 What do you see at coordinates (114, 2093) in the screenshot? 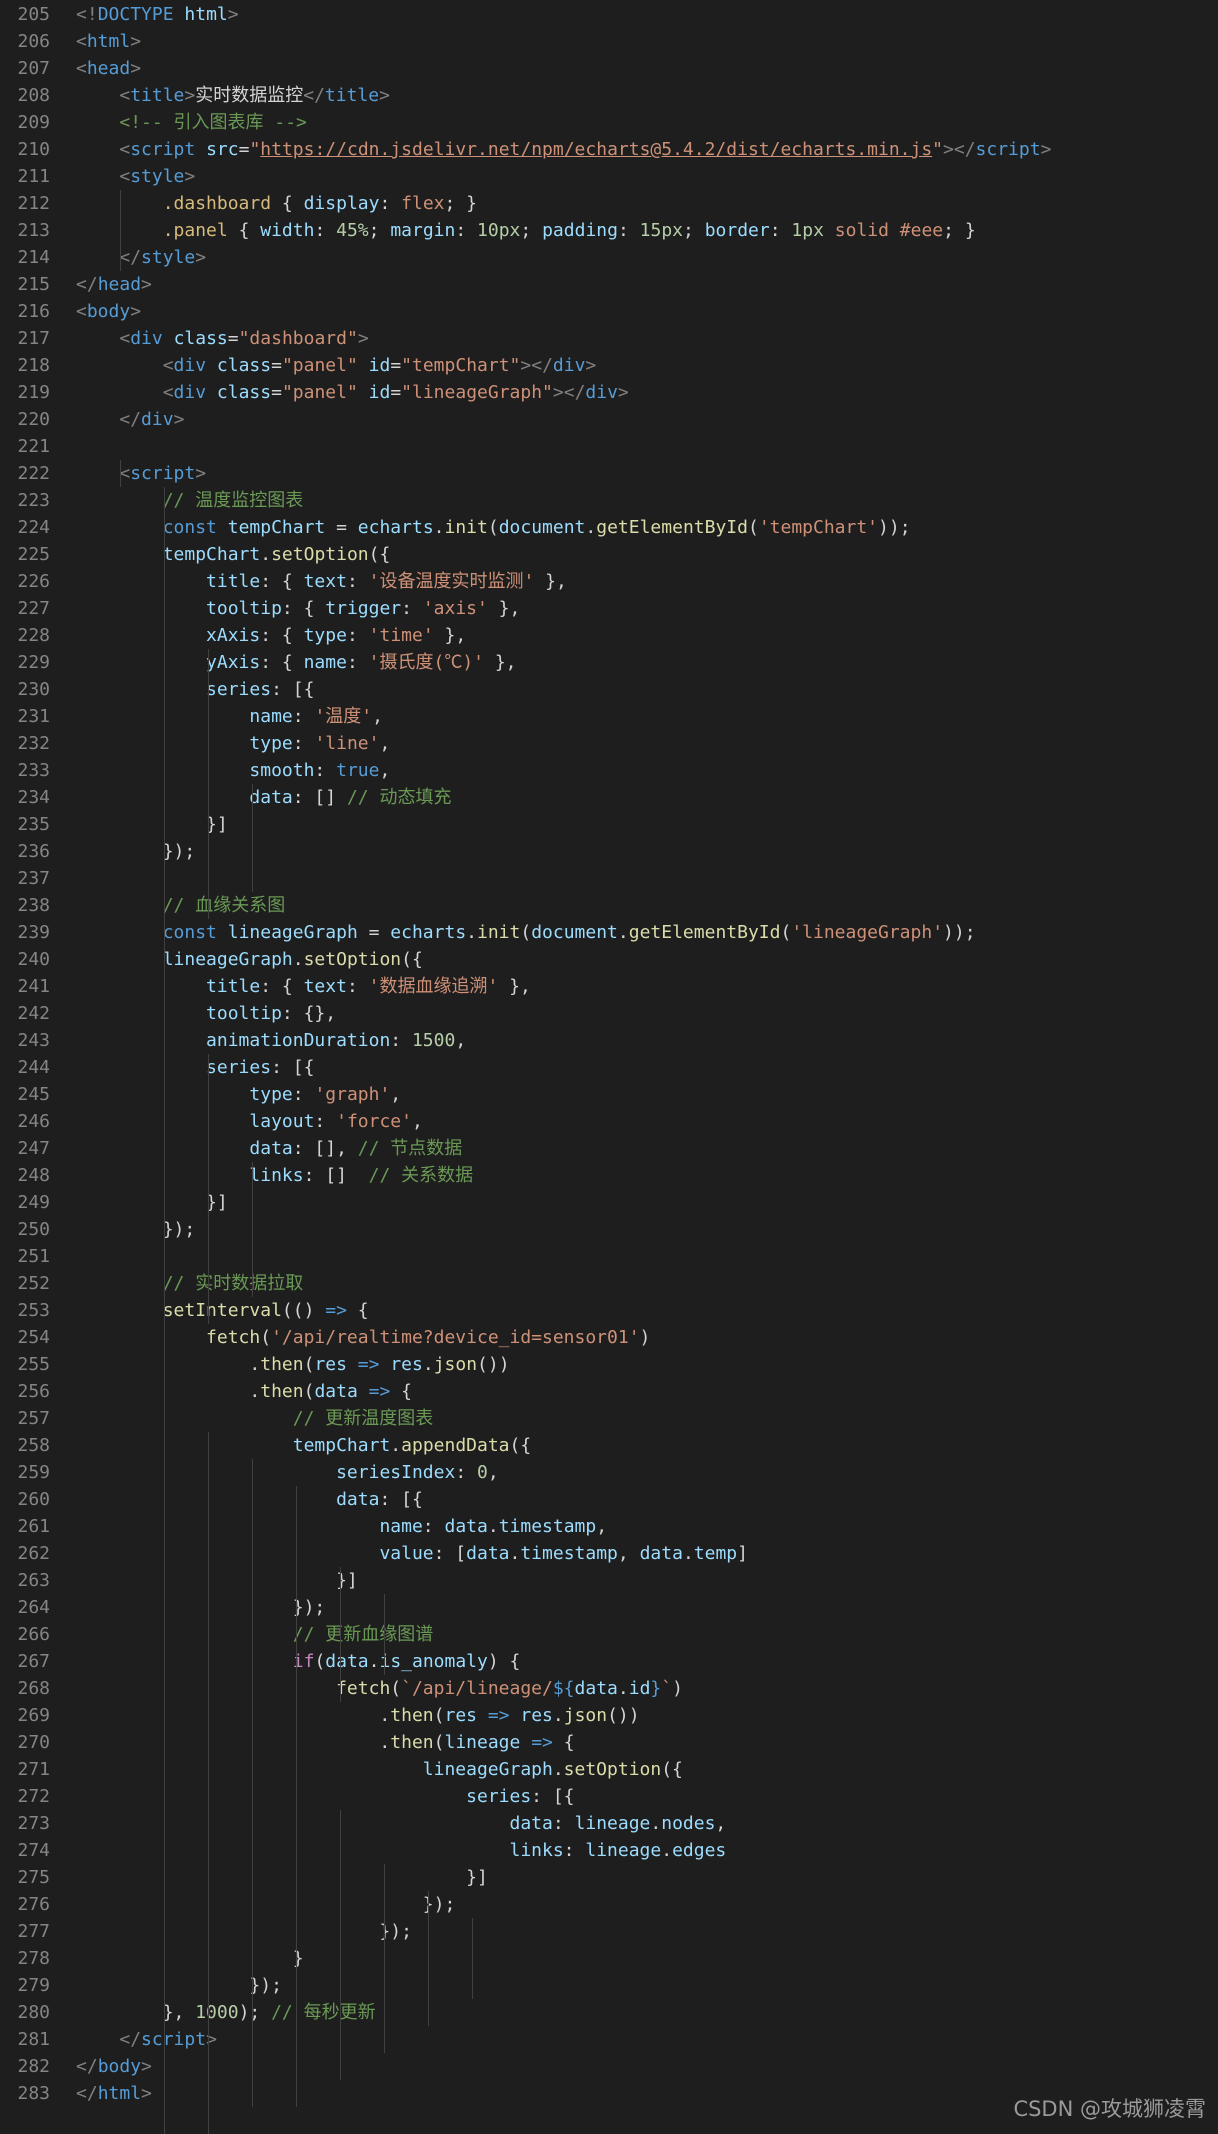
I see `code-text: </html>` at bounding box center [114, 2093].